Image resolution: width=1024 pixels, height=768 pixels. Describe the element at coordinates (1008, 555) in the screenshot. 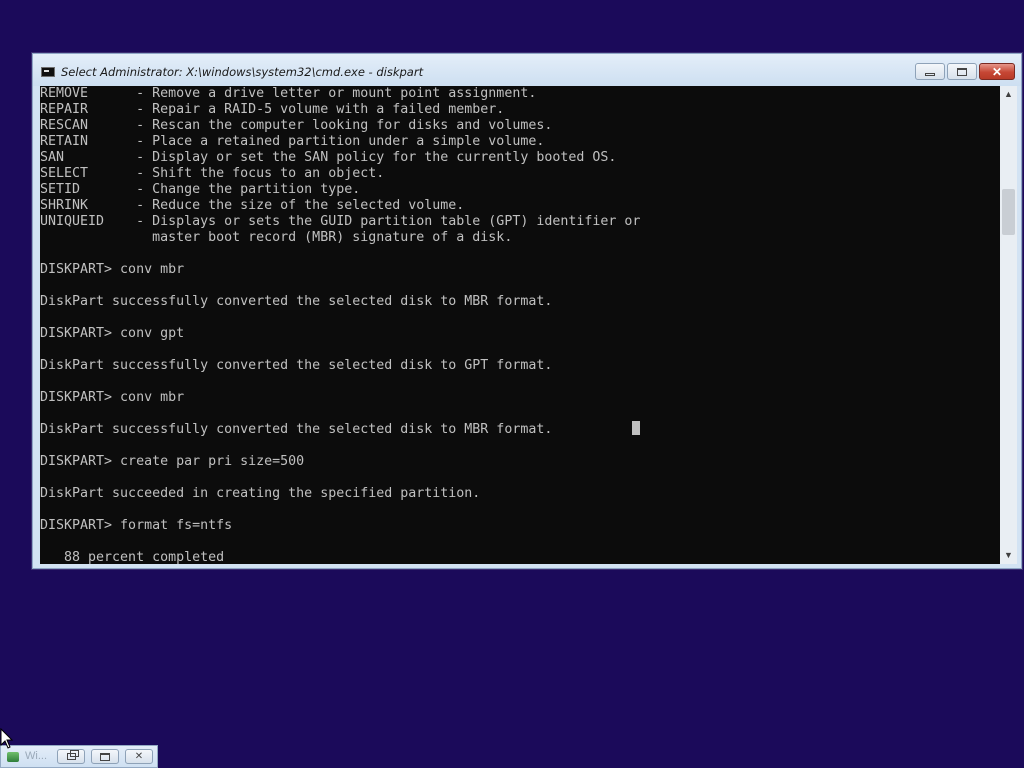

I see `scroll-down-arrow-icon: ▼` at that location.